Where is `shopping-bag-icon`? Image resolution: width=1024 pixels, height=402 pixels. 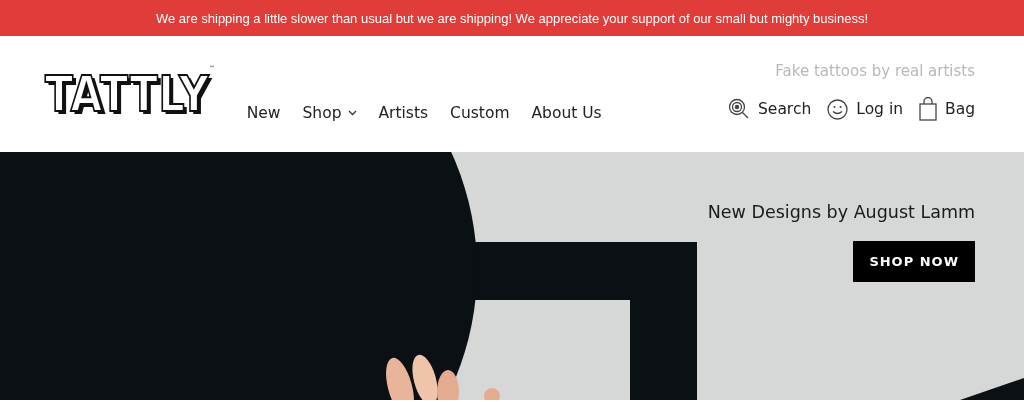
shopping-bag-icon is located at coordinates (928, 109).